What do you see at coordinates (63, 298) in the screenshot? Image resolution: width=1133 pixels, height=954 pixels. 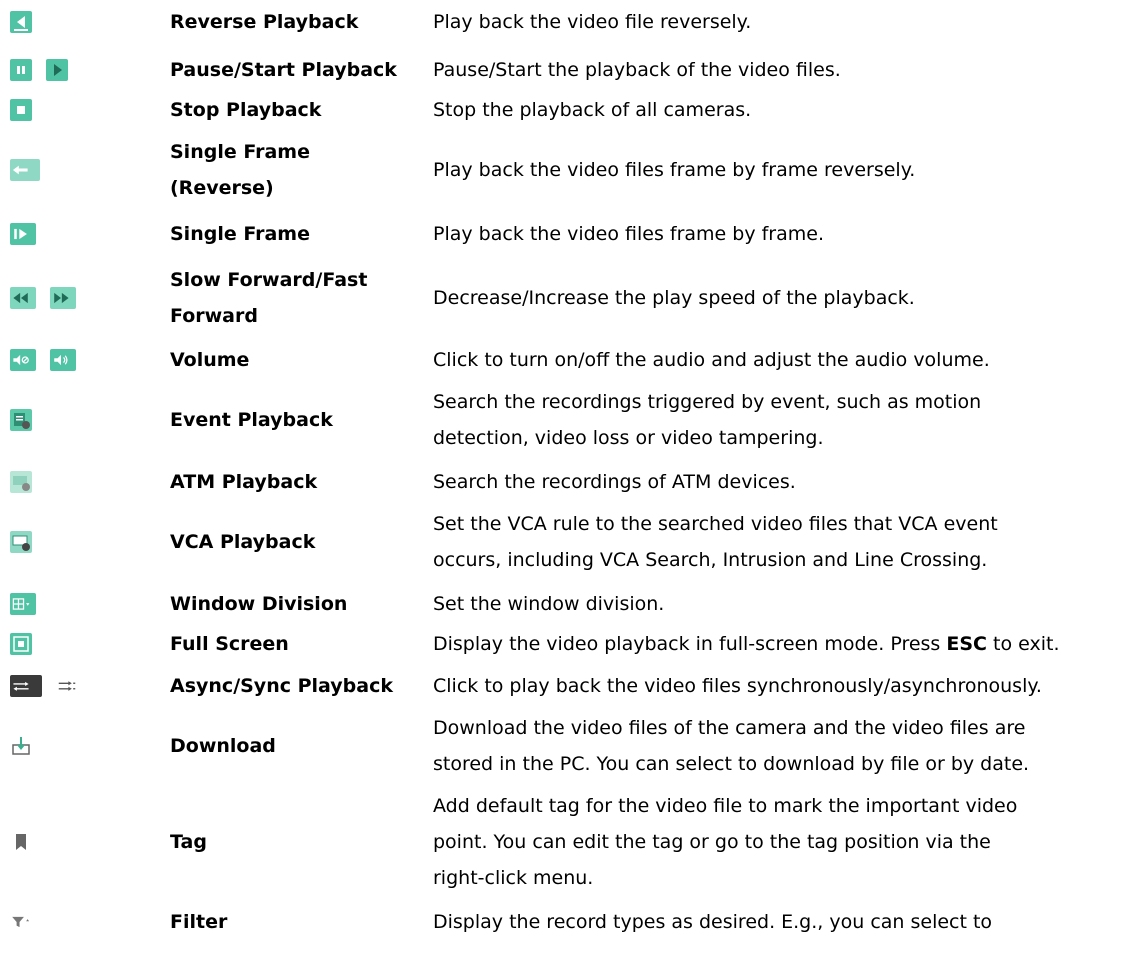 I see `fast-forward-icon` at bounding box center [63, 298].